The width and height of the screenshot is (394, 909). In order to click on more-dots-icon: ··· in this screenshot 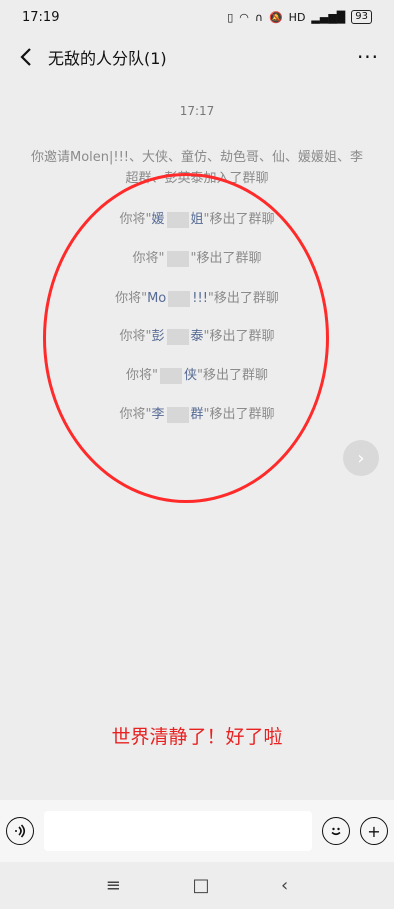, I will do `click(368, 57)`.